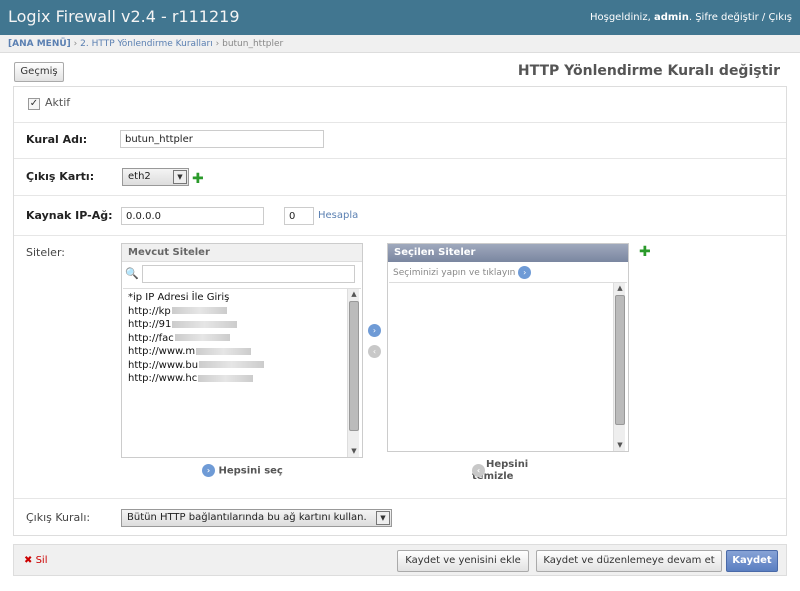  Describe the element at coordinates (208, 470) in the screenshot. I see `choose-all-arrow-icon: ›` at that location.